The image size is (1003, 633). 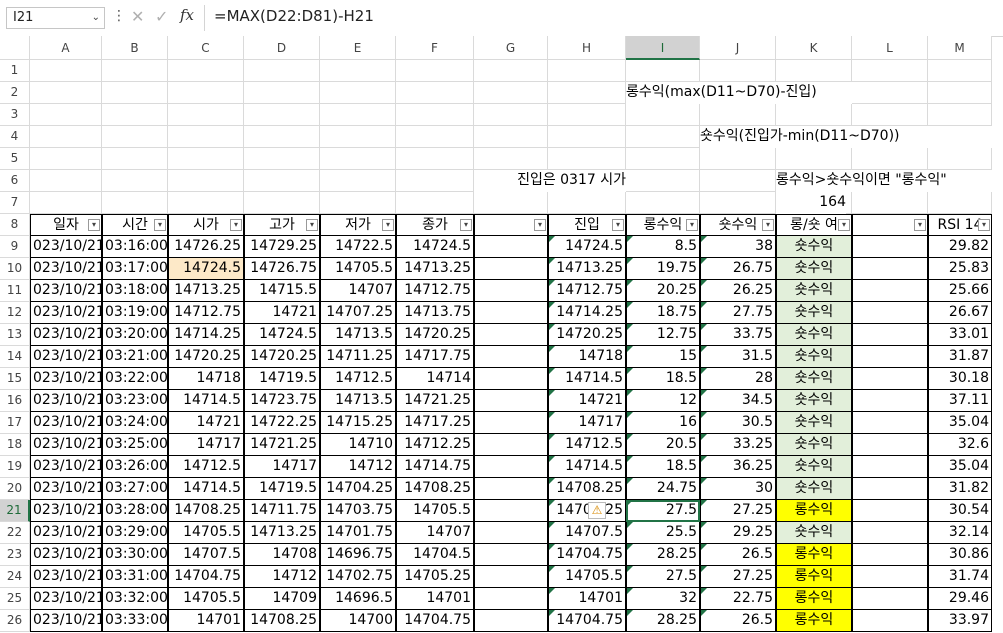 I want to click on cell: 03:32:00, so click(x=135, y=599).